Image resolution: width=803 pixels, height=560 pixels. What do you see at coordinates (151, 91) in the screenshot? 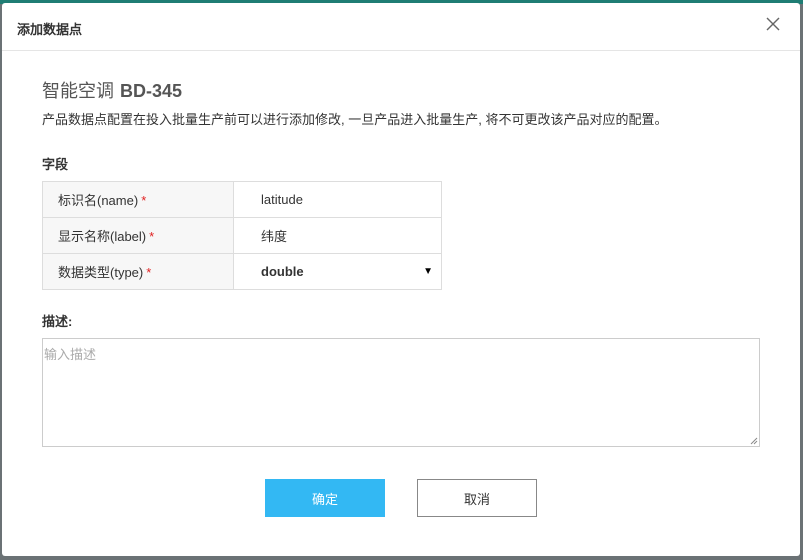
I see `product-model: BD-345` at bounding box center [151, 91].